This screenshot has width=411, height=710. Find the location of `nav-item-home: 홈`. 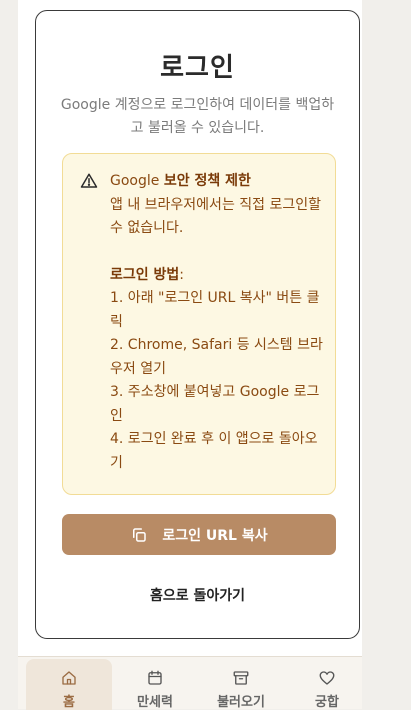

nav-item-home: 홈 is located at coordinates (69, 684).